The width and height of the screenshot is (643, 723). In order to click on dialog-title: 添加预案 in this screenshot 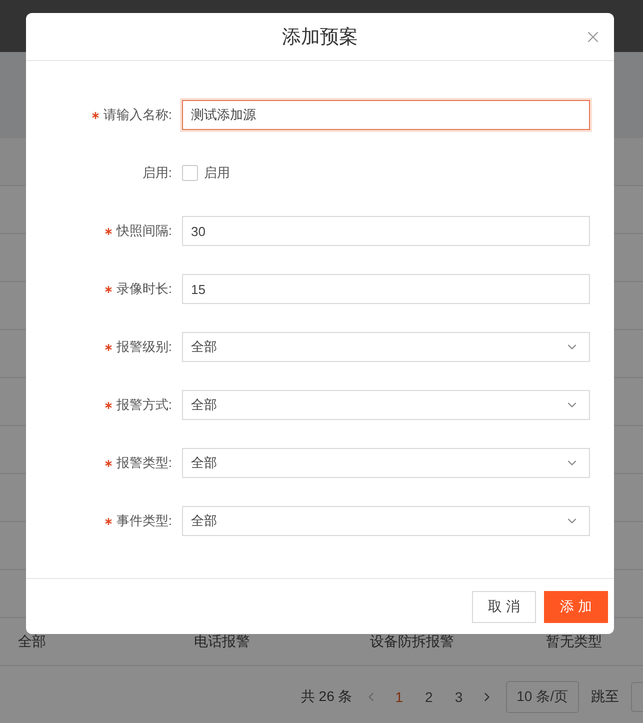, I will do `click(320, 38)`.